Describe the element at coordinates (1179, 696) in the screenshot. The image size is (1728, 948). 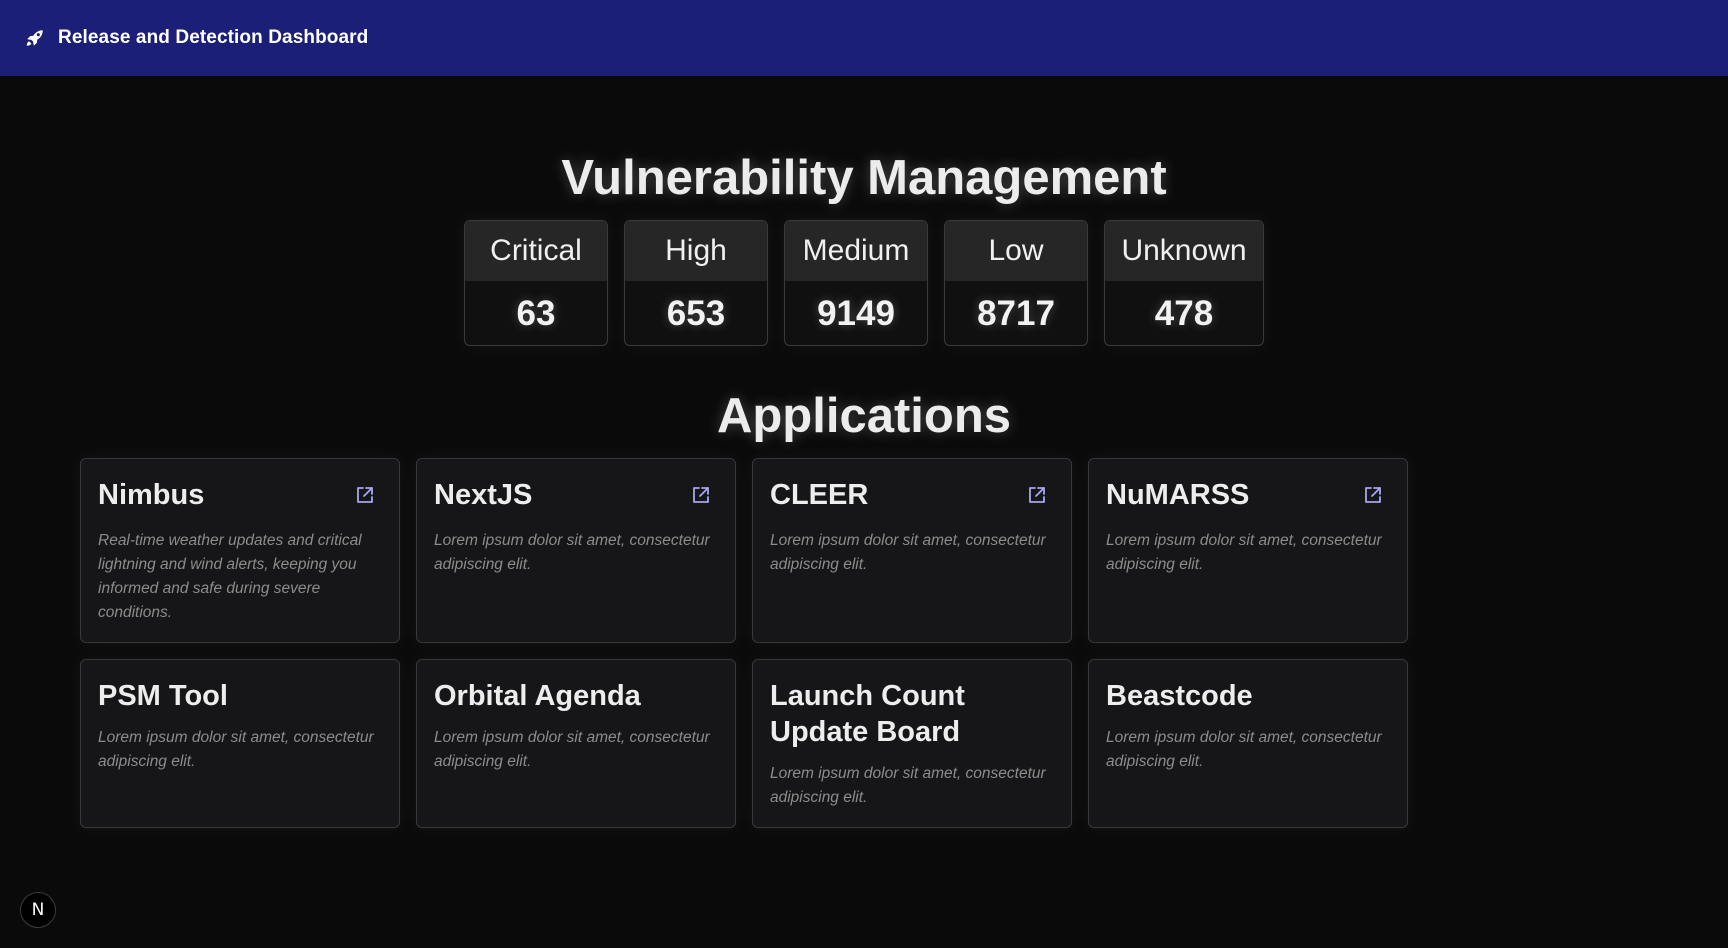
I see `app-name: Beastcode` at that location.